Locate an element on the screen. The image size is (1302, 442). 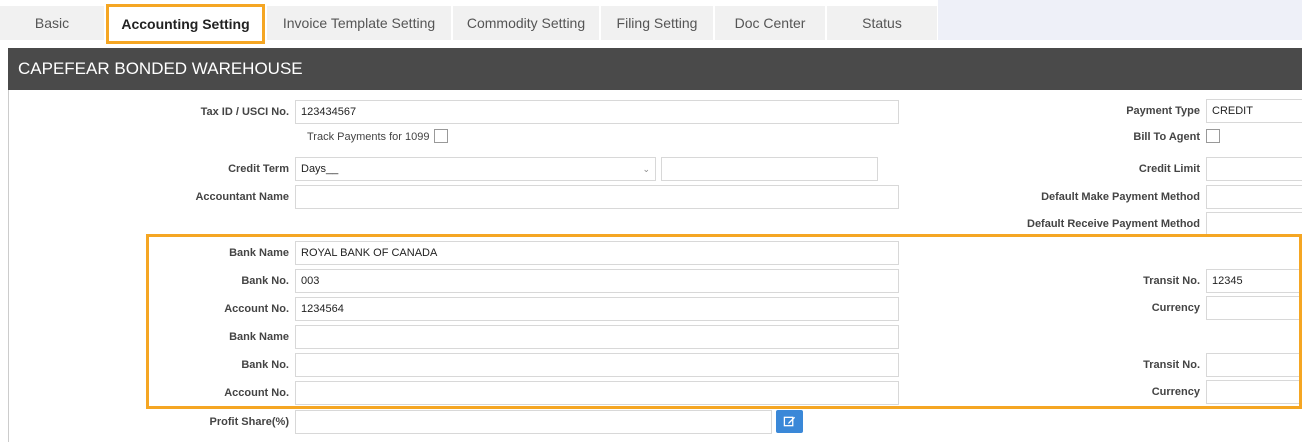
payment-type-label: Payment Type is located at coordinates (1163, 111).